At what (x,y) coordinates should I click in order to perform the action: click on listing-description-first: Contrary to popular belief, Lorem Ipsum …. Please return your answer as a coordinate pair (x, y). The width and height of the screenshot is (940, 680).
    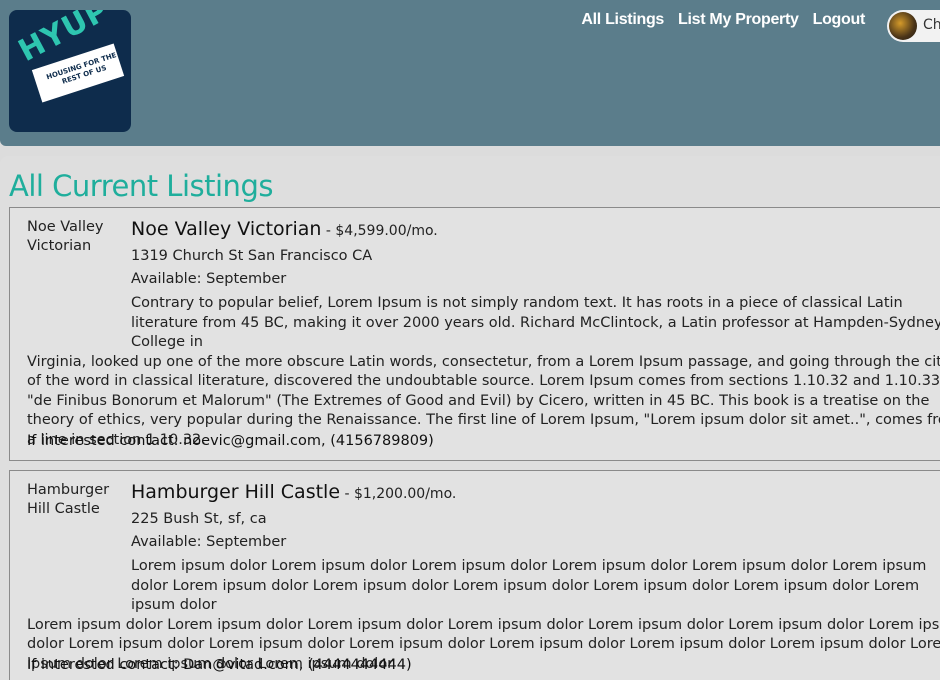
    Looking at the image, I should click on (535, 322).